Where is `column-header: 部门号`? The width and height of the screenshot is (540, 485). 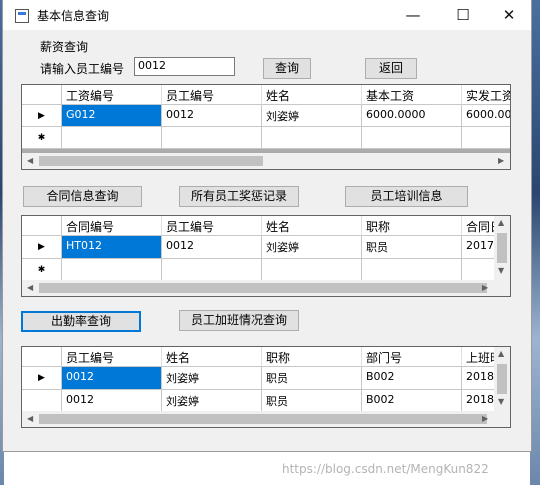 column-header: 部门号 is located at coordinates (412, 357).